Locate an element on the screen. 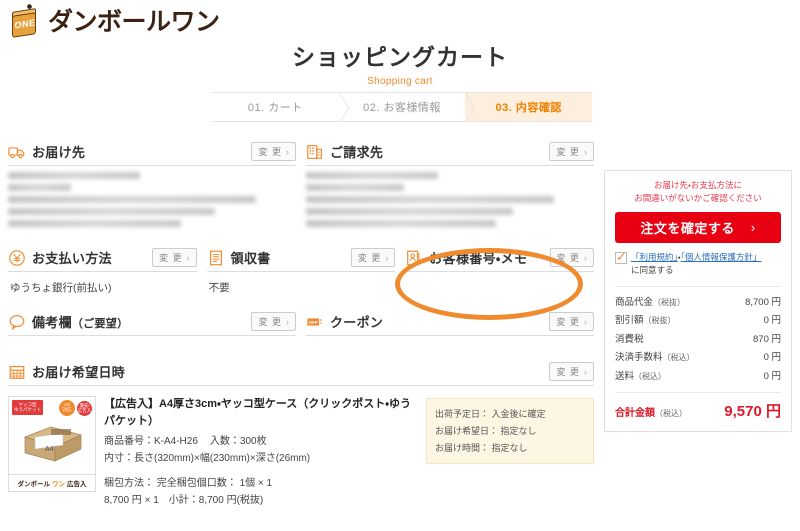  preferred-date-row: お届け希望日： 指定なし is located at coordinates (486, 430).